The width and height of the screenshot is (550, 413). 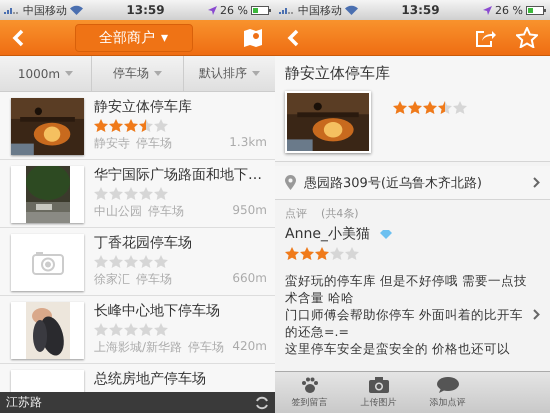 I want to click on filter-dropdown: 默认排序, so click(x=229, y=73).